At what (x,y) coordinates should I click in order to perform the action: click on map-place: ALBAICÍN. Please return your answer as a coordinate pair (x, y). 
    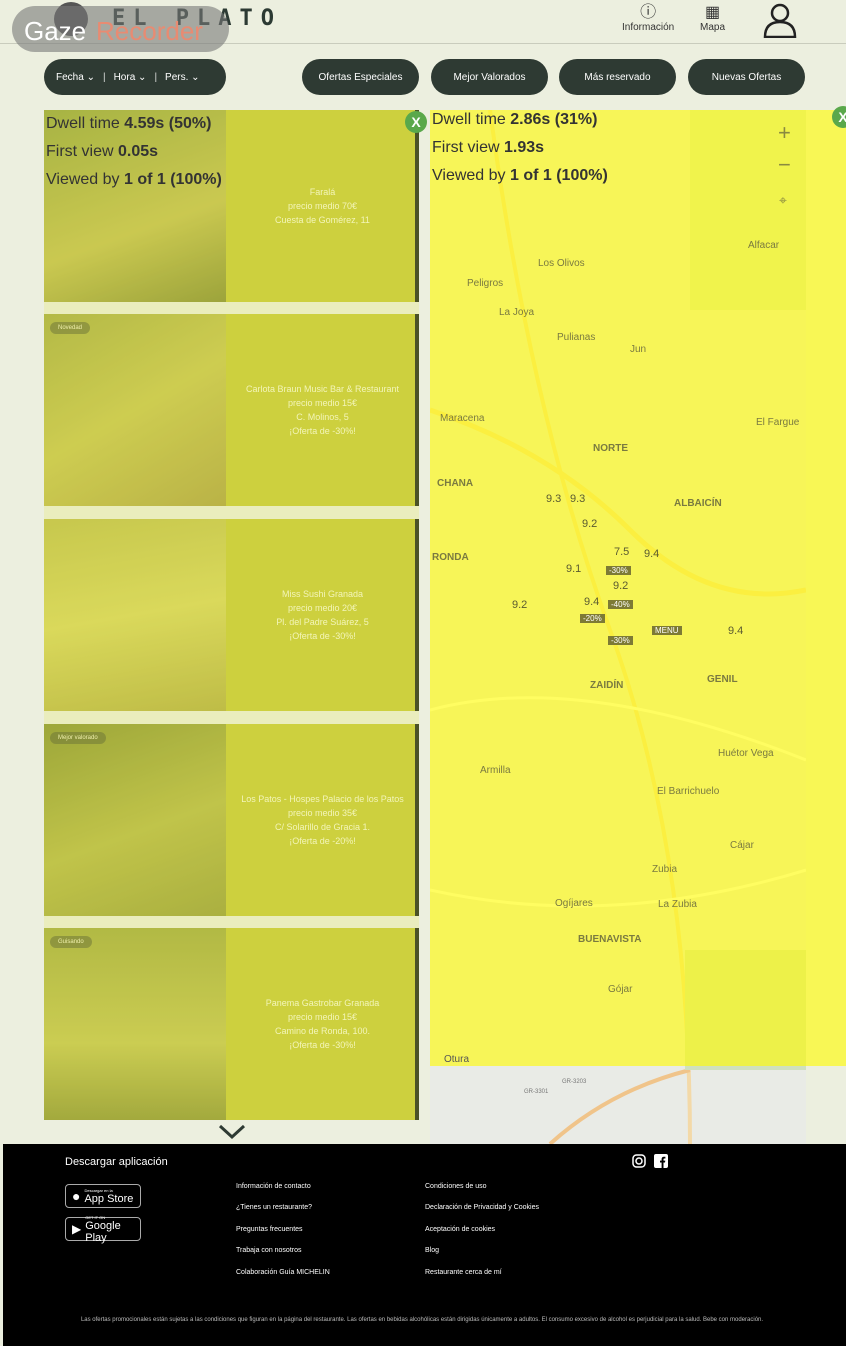
    Looking at the image, I should click on (698, 503).